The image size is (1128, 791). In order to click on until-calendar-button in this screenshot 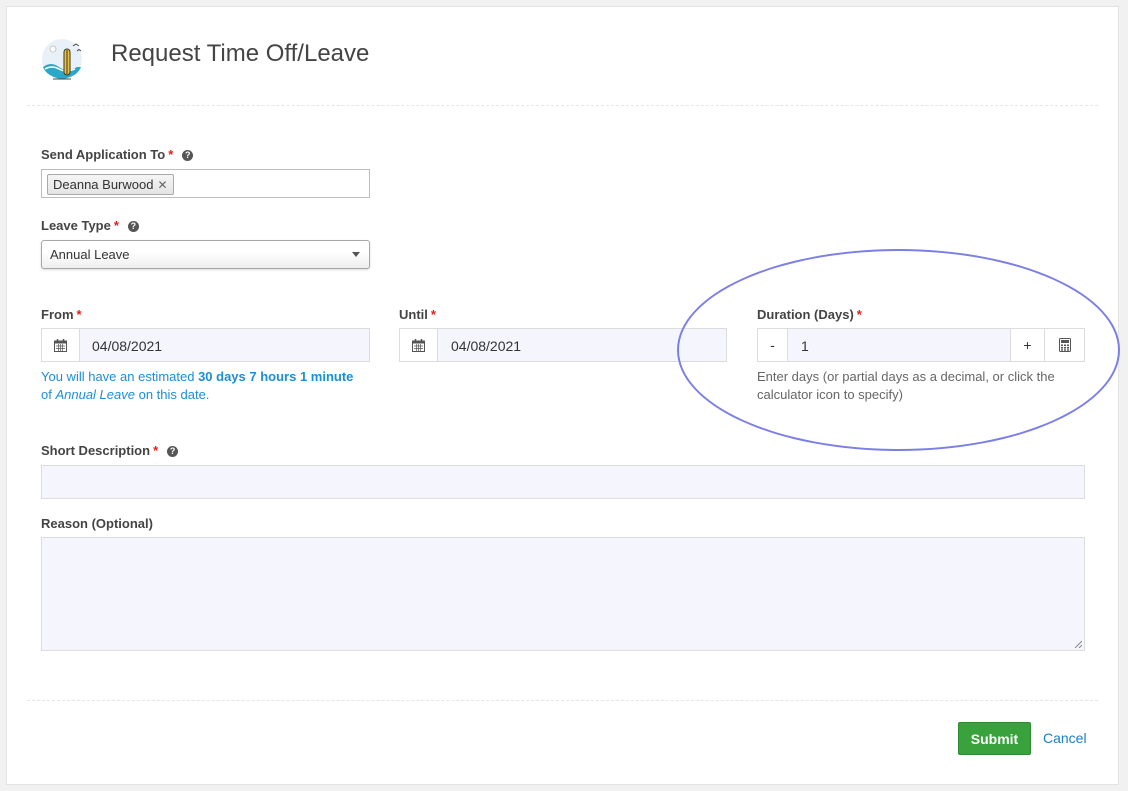, I will do `click(418, 345)`.